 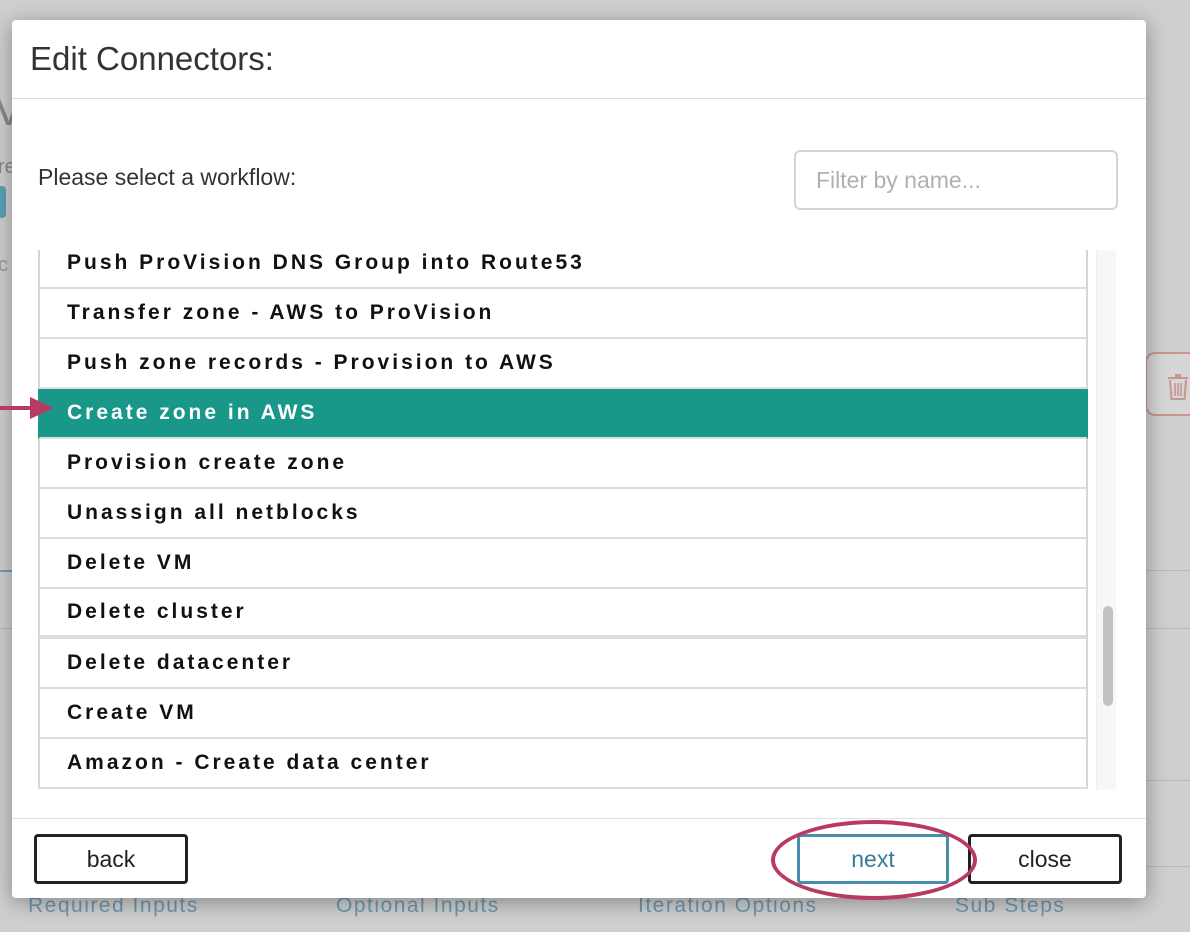 I want to click on background-chip, so click(x=3, y=202).